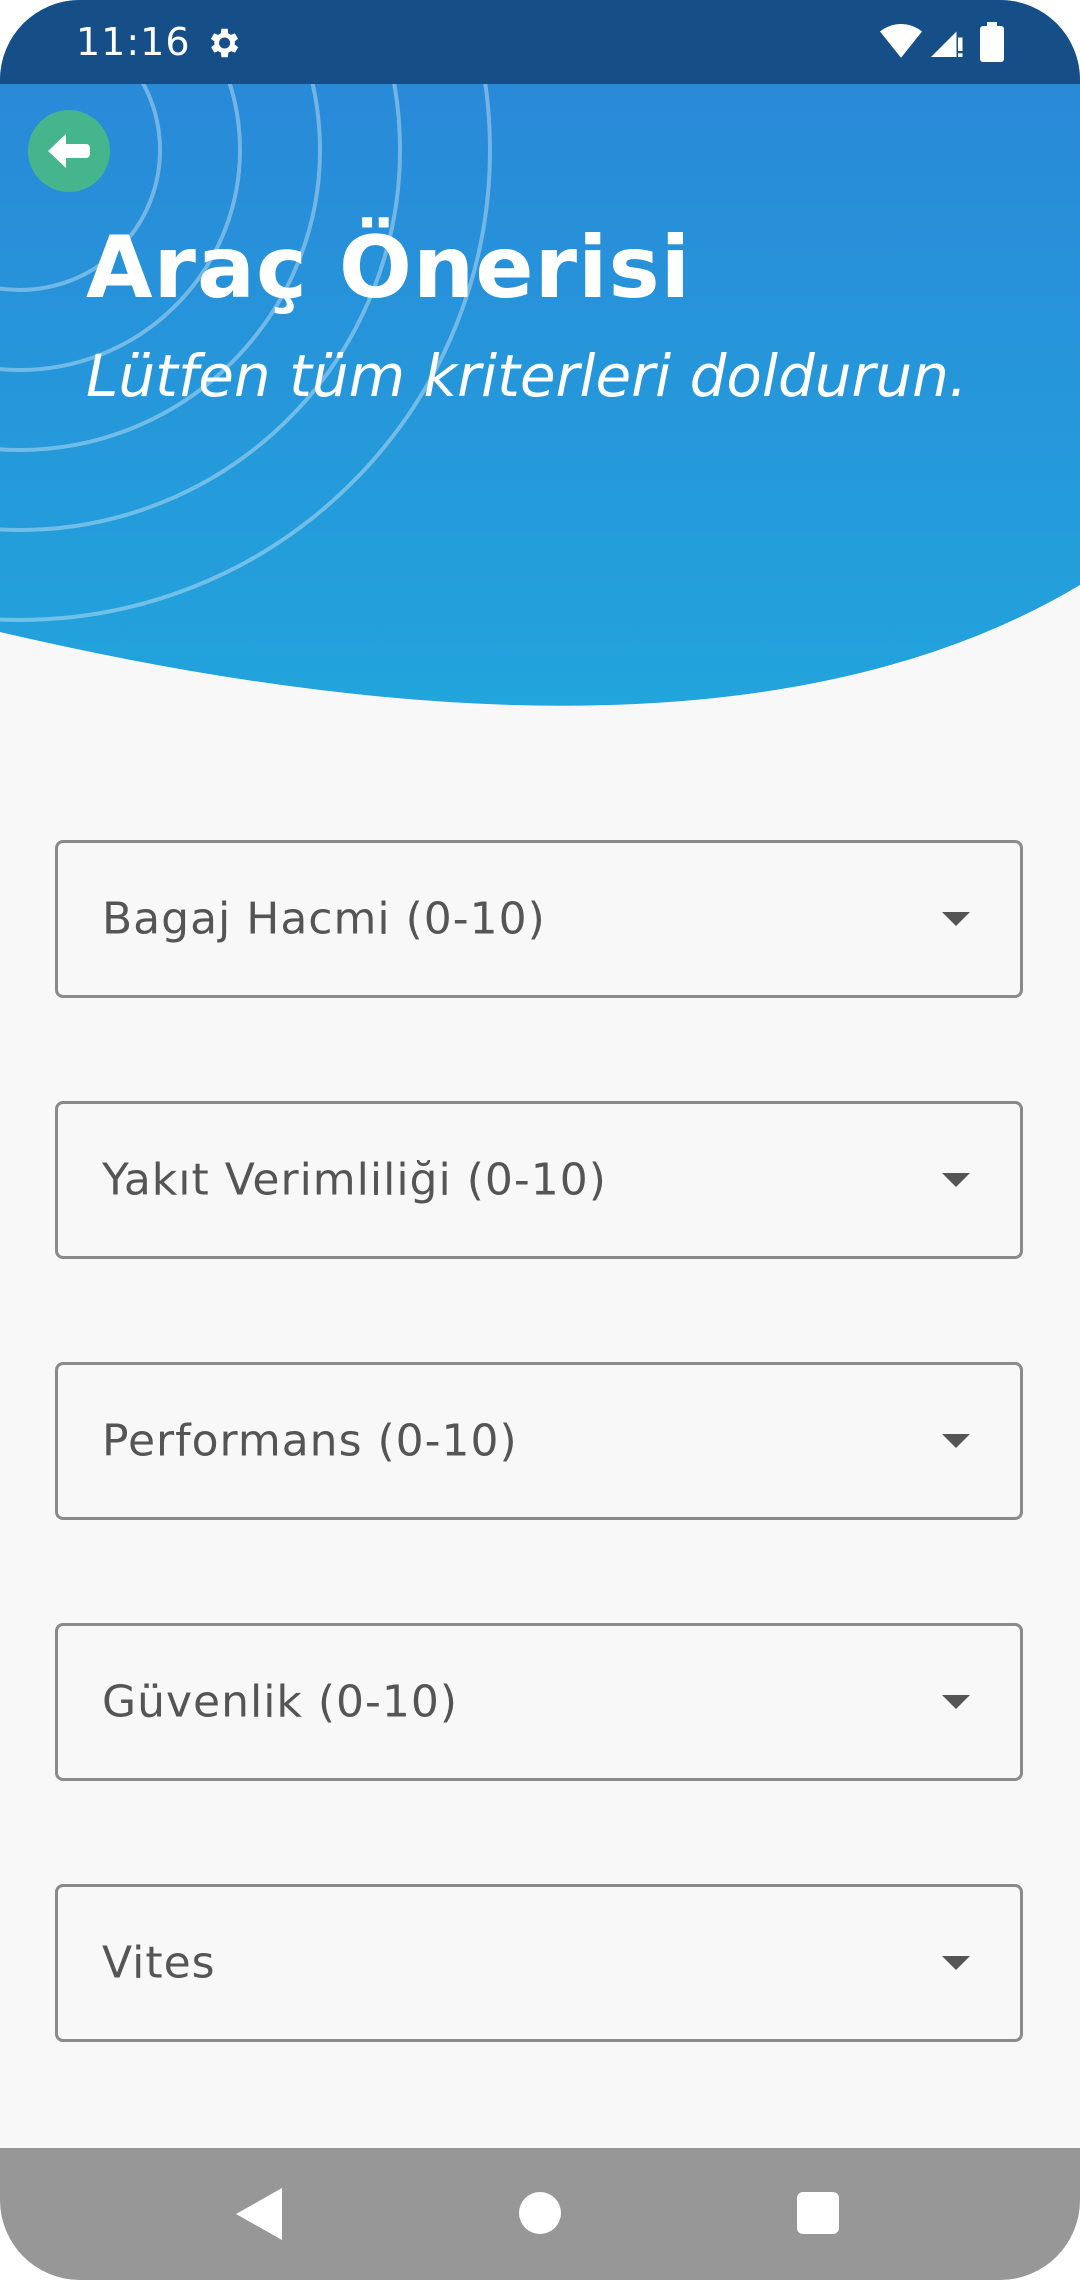 This screenshot has height=2280, width=1080. What do you see at coordinates (947, 44) in the screenshot?
I see `signal-icon` at bounding box center [947, 44].